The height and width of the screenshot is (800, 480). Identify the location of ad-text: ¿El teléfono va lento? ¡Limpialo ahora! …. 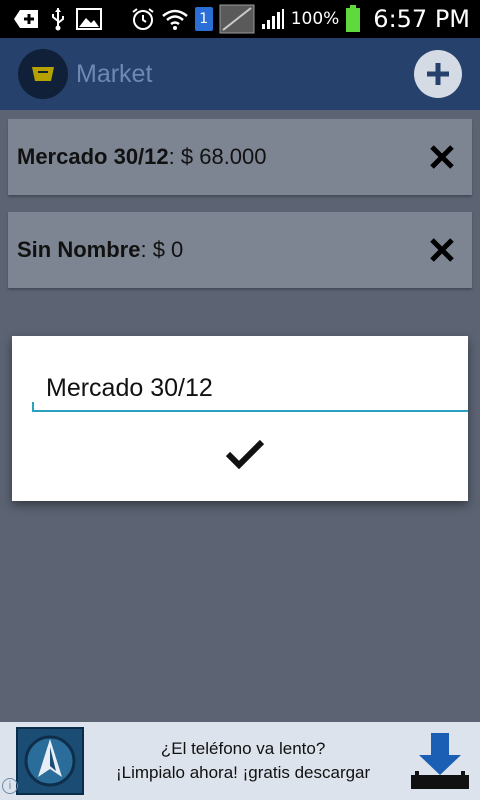
(243, 761).